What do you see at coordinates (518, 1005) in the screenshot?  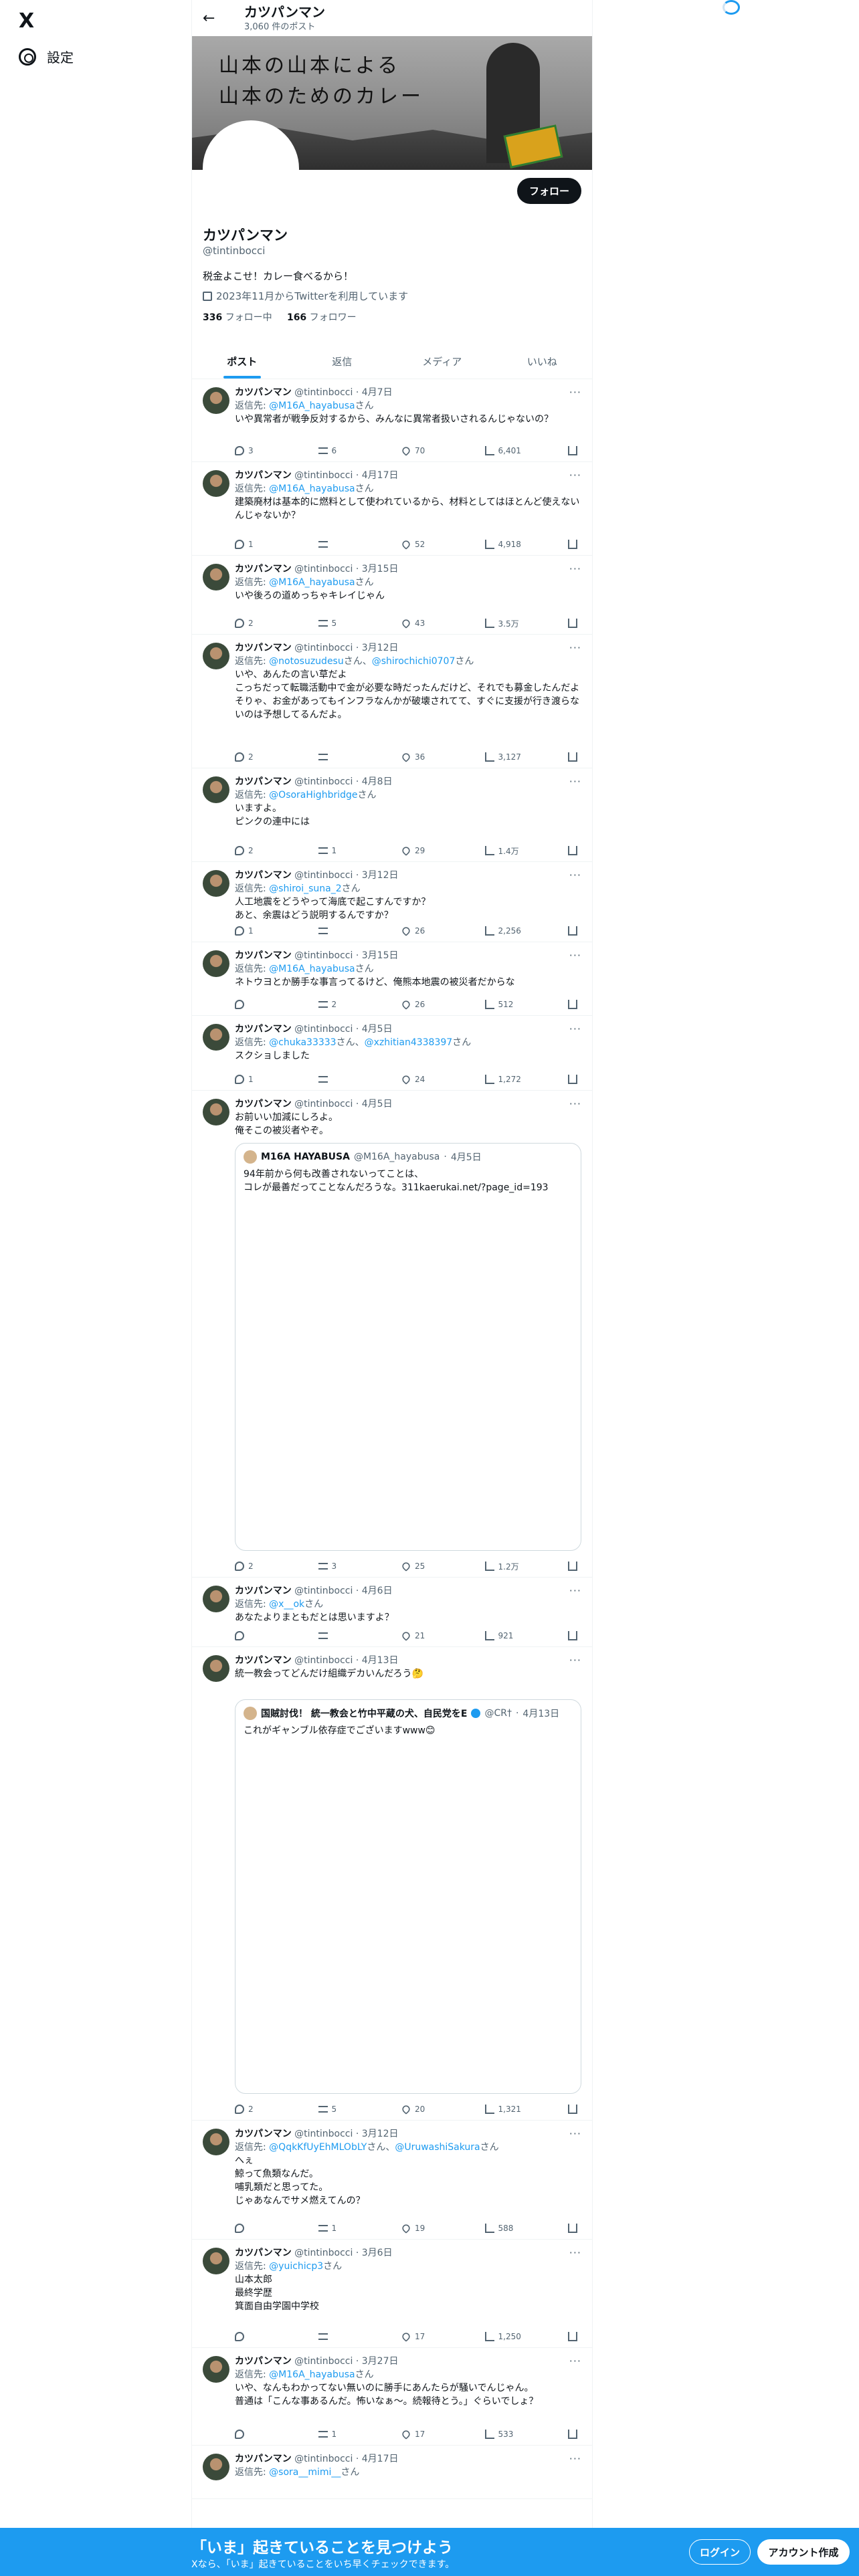 I see `views-button: 512` at bounding box center [518, 1005].